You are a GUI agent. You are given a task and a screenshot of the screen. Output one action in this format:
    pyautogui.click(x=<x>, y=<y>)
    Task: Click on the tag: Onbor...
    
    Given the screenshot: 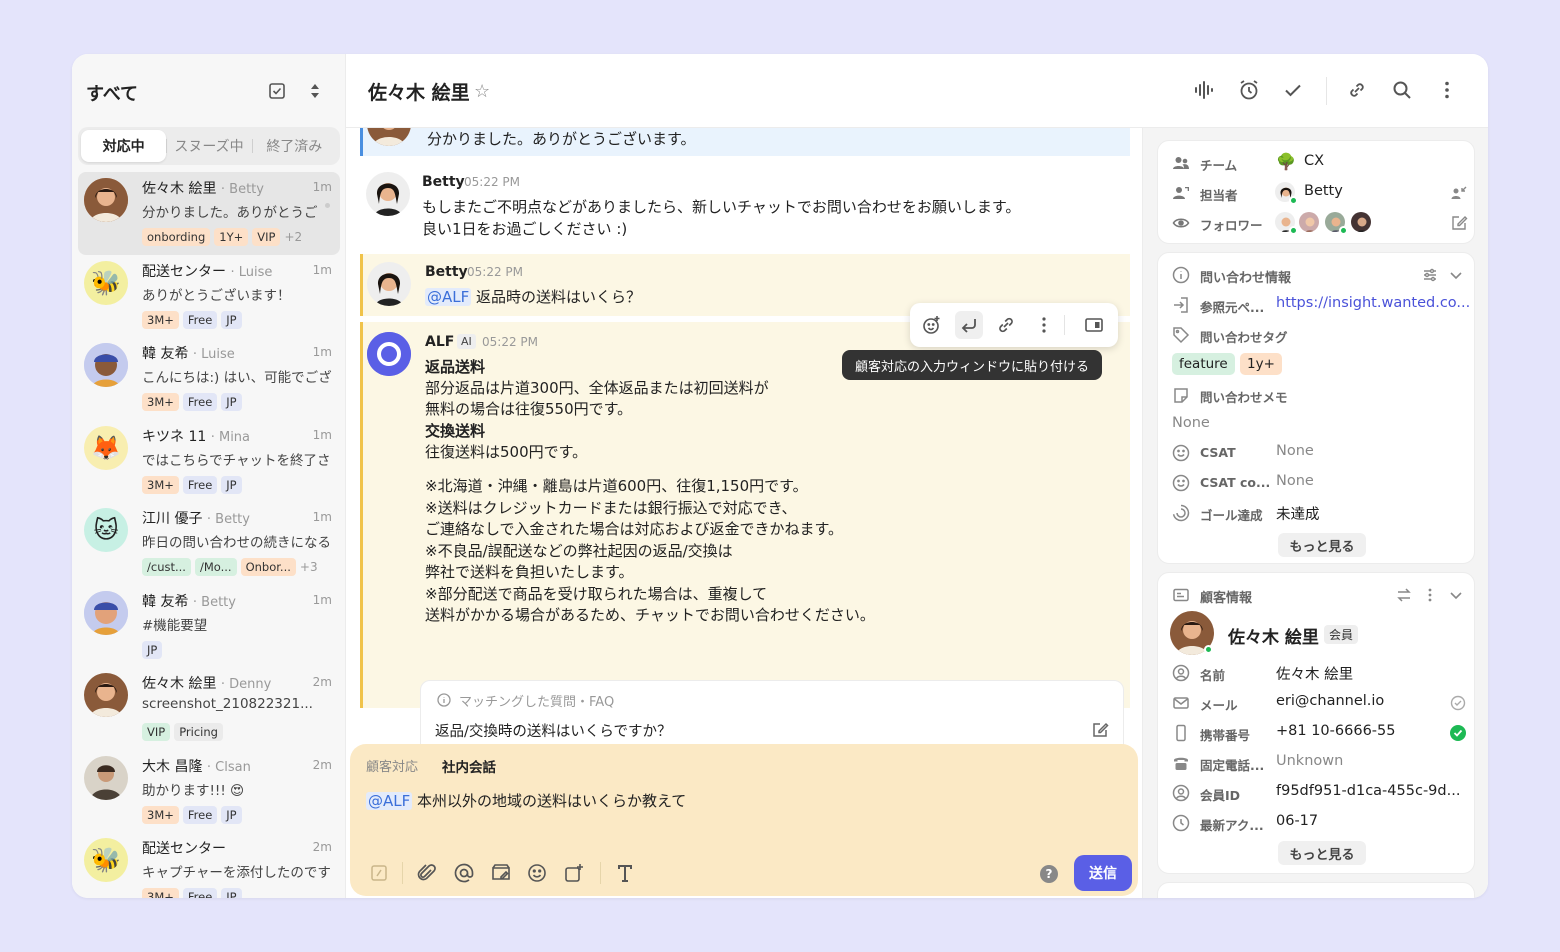 What is the action you would take?
    pyautogui.click(x=268, y=567)
    